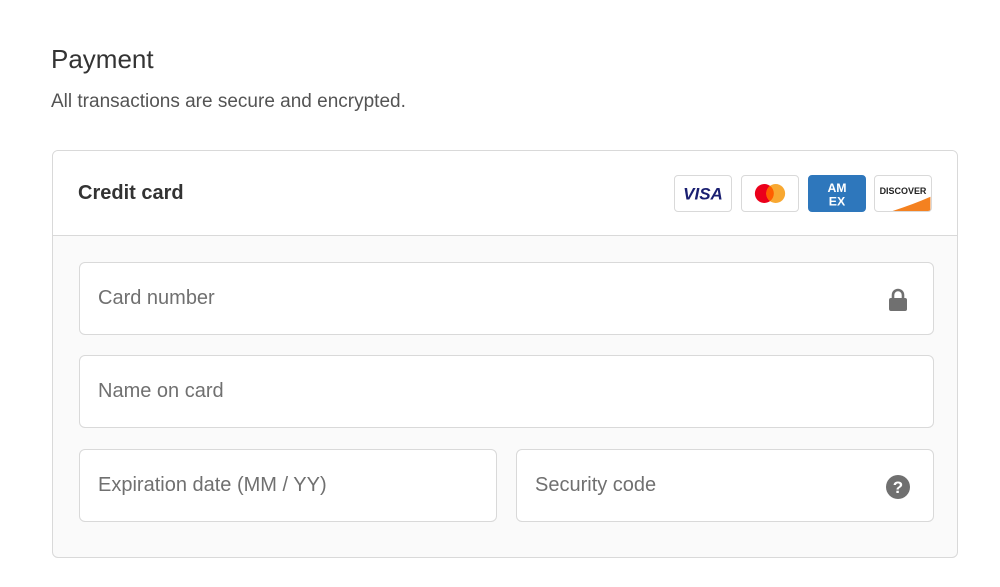  I want to click on card-number-field, so click(506, 298).